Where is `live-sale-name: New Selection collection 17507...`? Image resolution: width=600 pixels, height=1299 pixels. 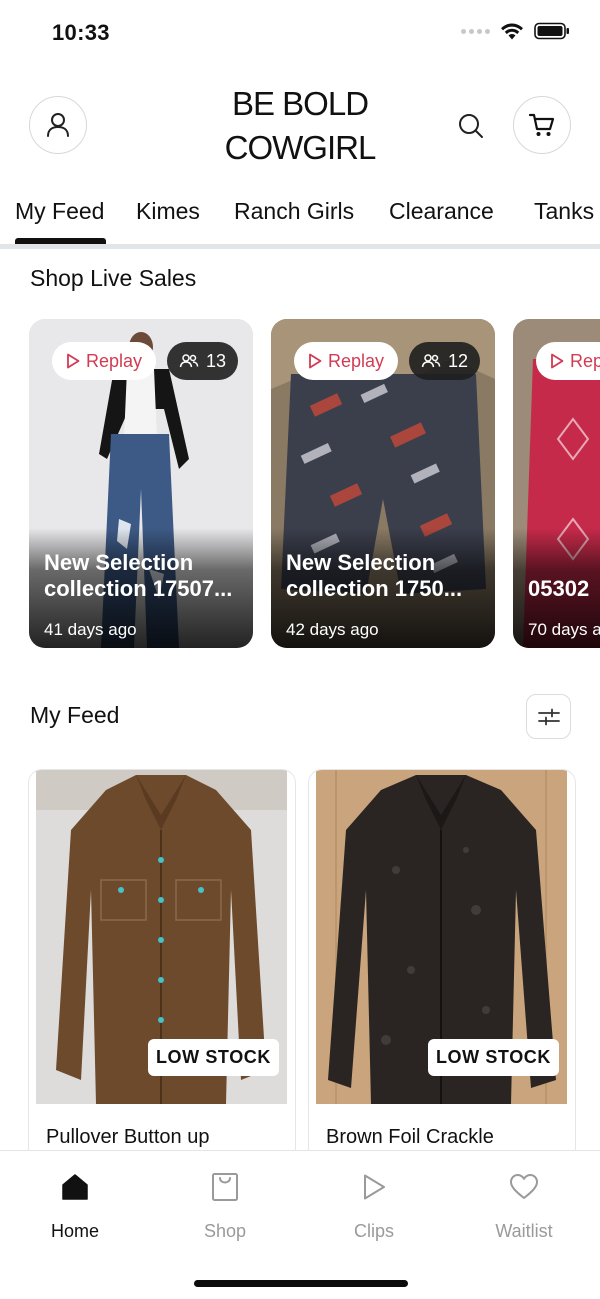
live-sale-name: New Selection collection 17507... is located at coordinates (138, 575).